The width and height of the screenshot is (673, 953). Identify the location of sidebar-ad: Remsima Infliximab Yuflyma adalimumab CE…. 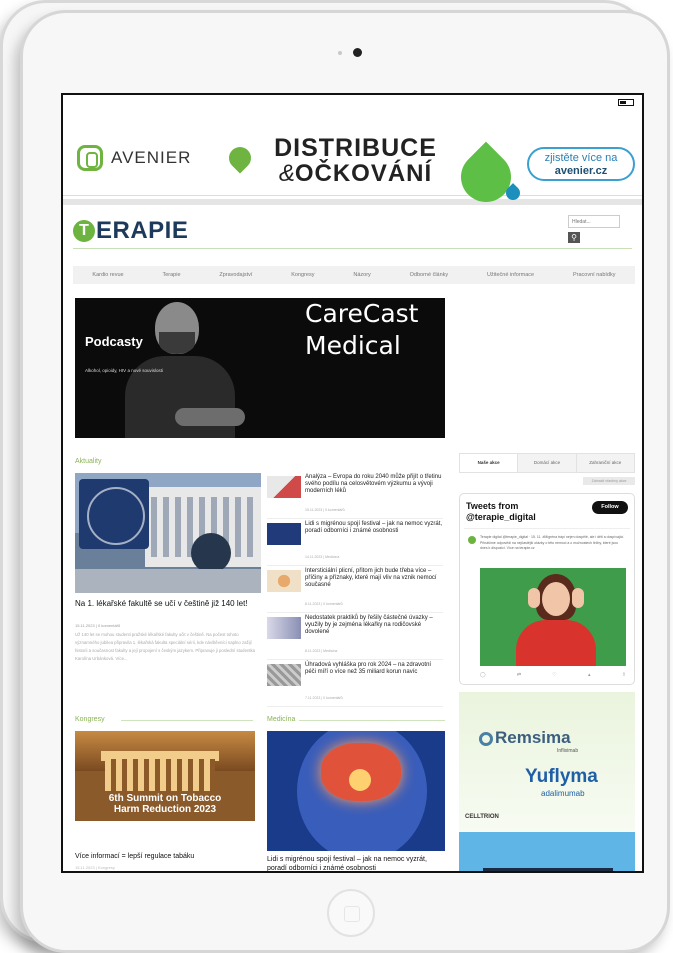
(547, 781).